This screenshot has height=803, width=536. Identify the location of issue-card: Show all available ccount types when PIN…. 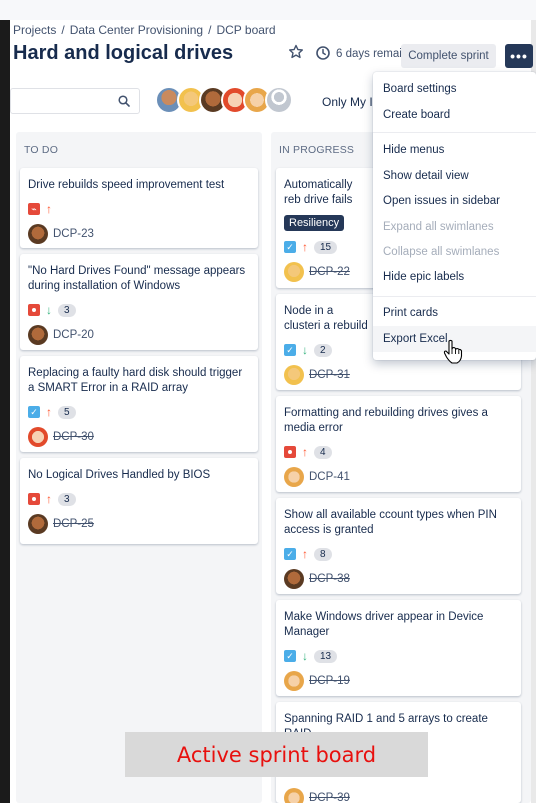
(398, 546).